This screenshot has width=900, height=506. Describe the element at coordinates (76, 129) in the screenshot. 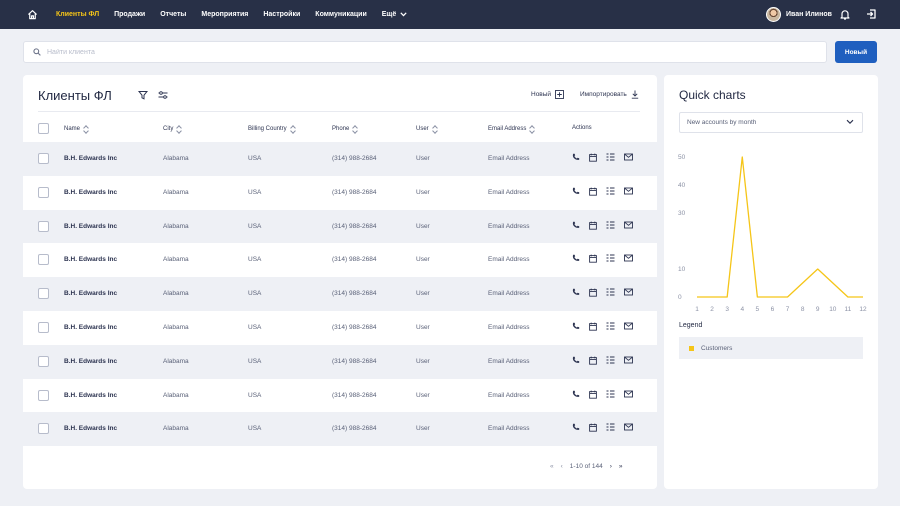

I see `column-header-name: Name` at that location.